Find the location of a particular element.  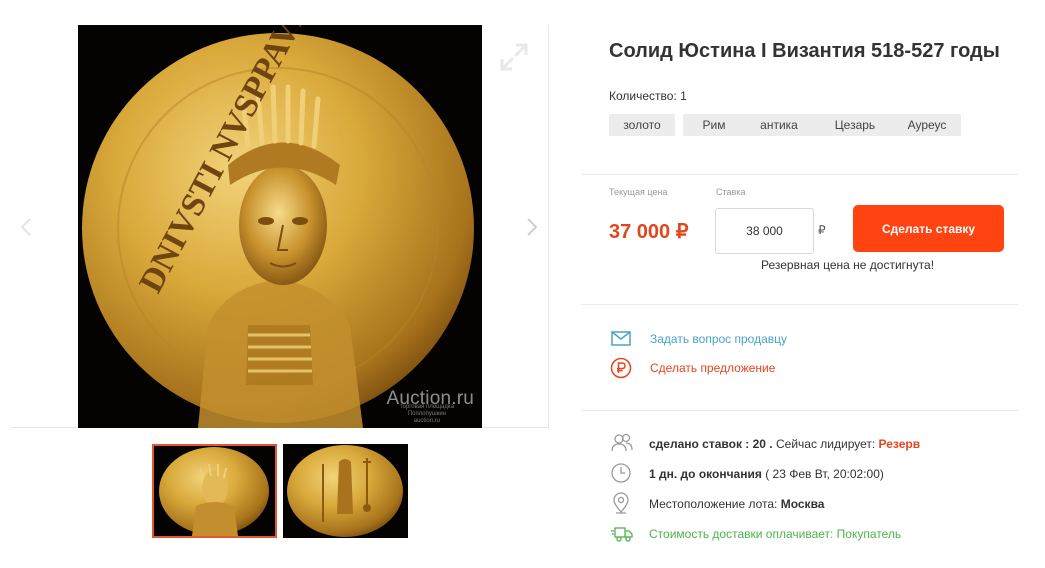

current-price: 37 000 ₽ is located at coordinates (649, 232).